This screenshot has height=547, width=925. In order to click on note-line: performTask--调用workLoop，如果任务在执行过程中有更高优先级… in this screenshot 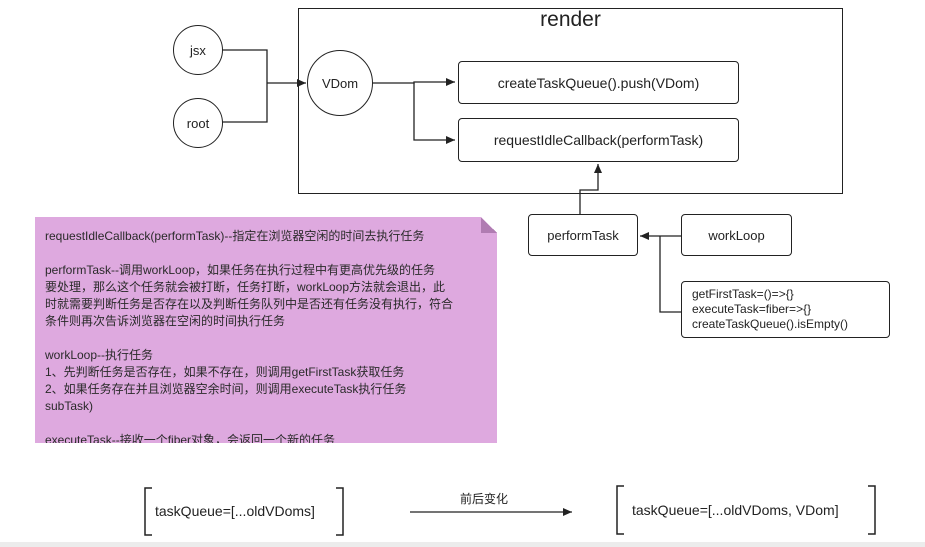, I will do `click(240, 270)`.